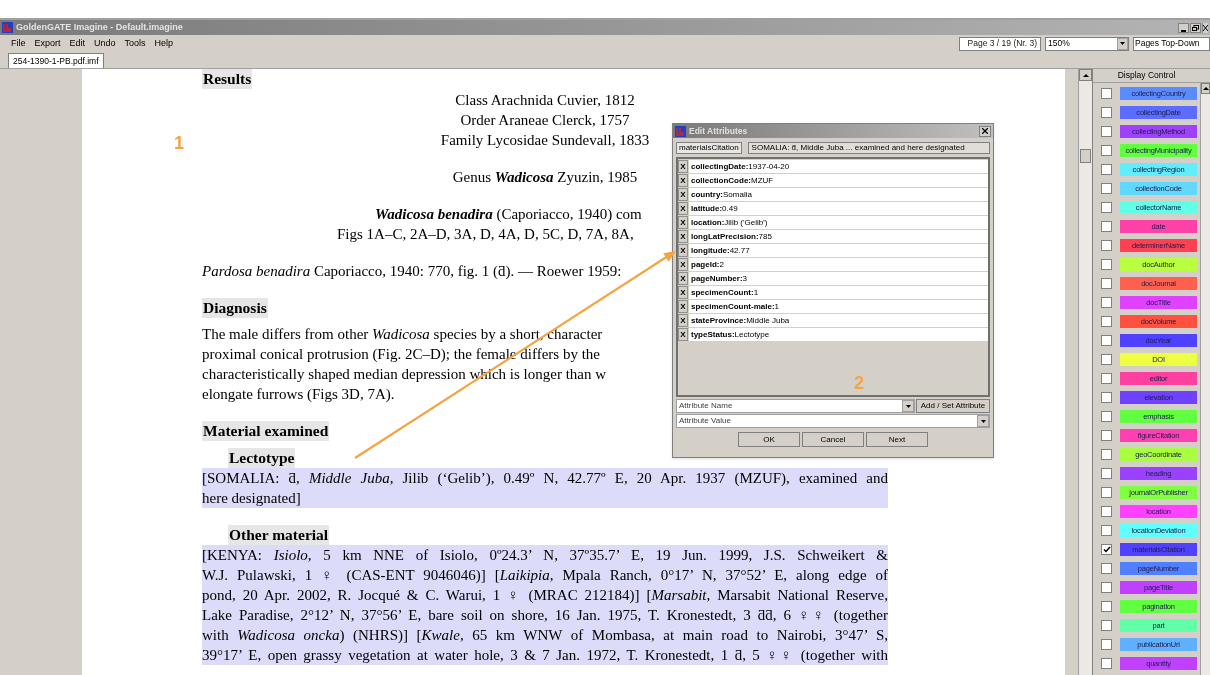 This screenshot has height=675, width=1210. I want to click on maximize-button, so click(1195, 27).